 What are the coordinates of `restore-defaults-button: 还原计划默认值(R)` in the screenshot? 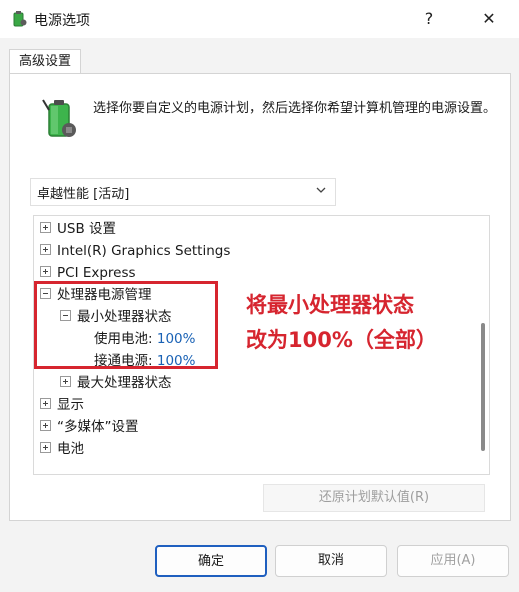 It's located at (374, 498).